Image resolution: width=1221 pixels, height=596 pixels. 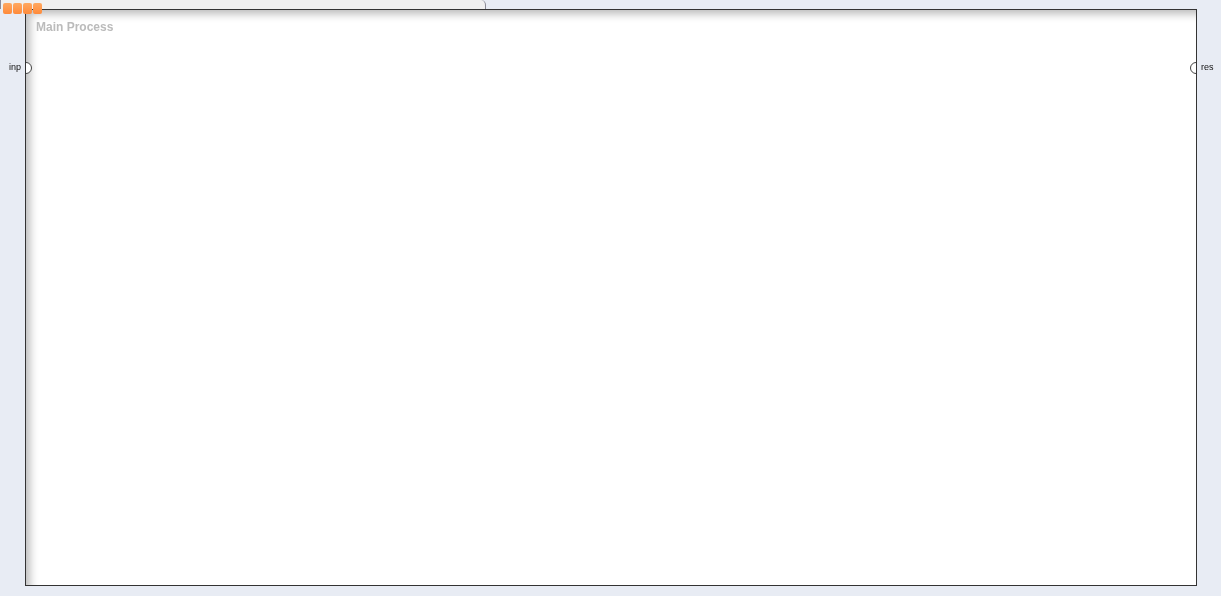 I want to click on port-label: inp, so click(x=15, y=67).